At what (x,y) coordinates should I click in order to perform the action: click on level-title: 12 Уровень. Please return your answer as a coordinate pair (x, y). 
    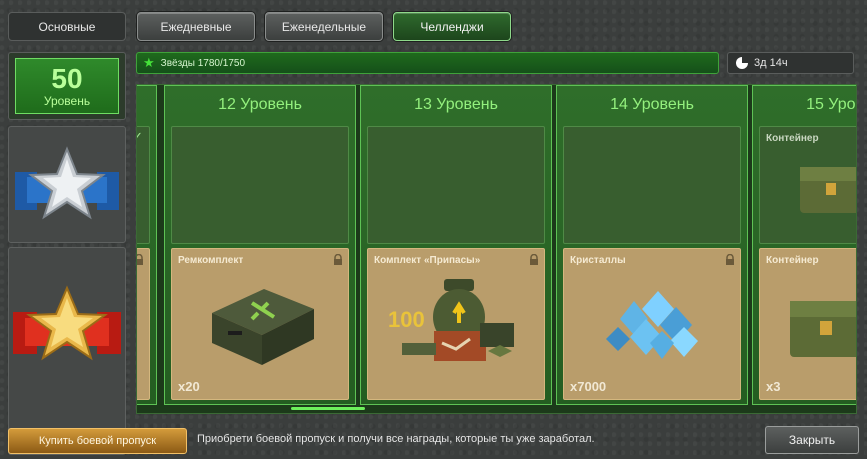
    Looking at the image, I should click on (260, 104).